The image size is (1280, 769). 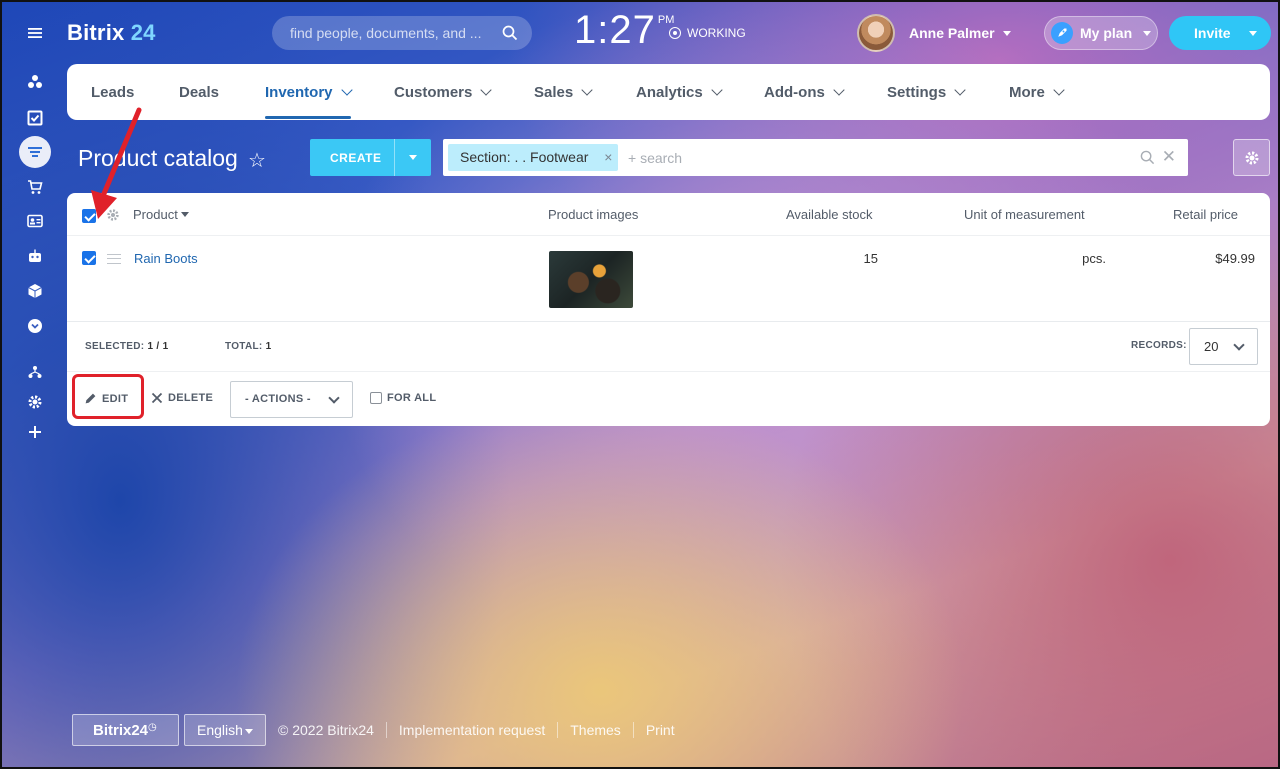 What do you see at coordinates (591, 279) in the screenshot?
I see `product-image` at bounding box center [591, 279].